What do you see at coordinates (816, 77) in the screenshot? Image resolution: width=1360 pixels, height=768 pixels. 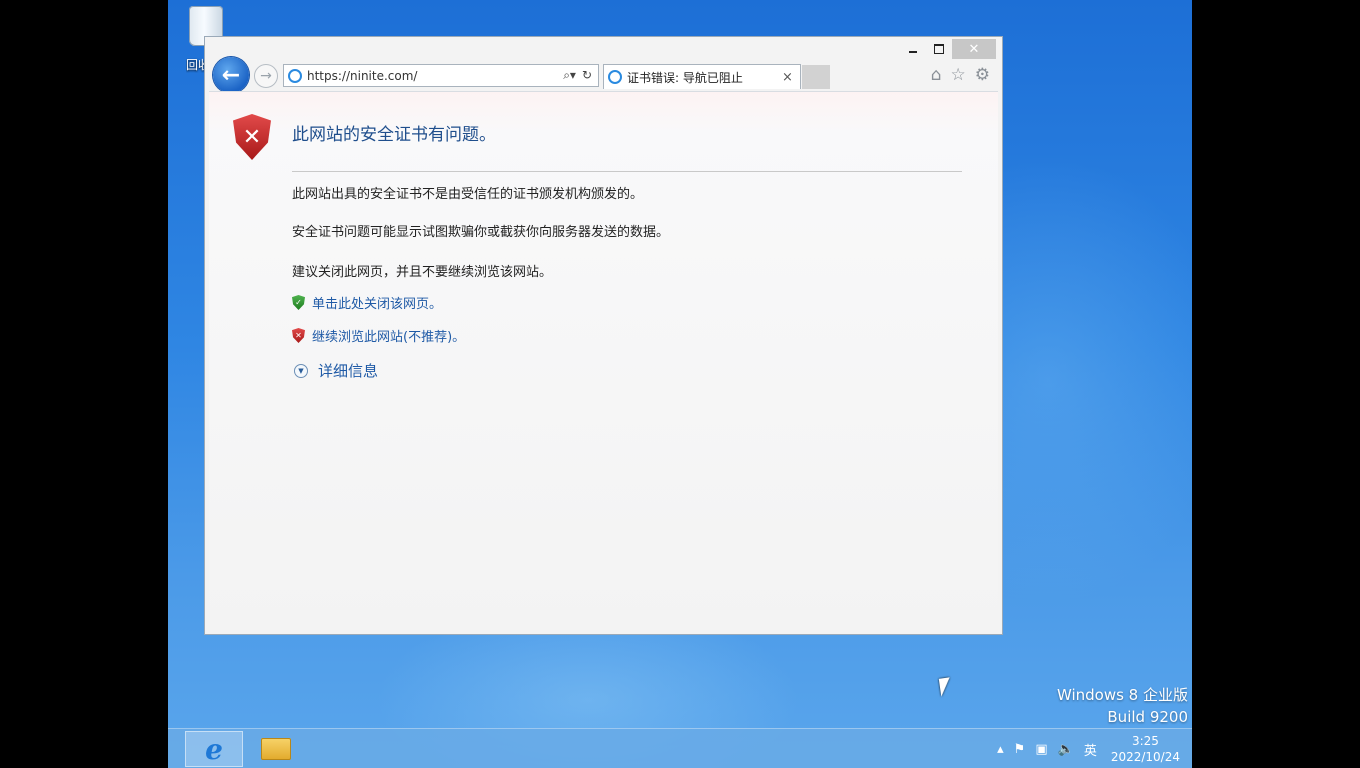 I see `new-tab-button` at bounding box center [816, 77].